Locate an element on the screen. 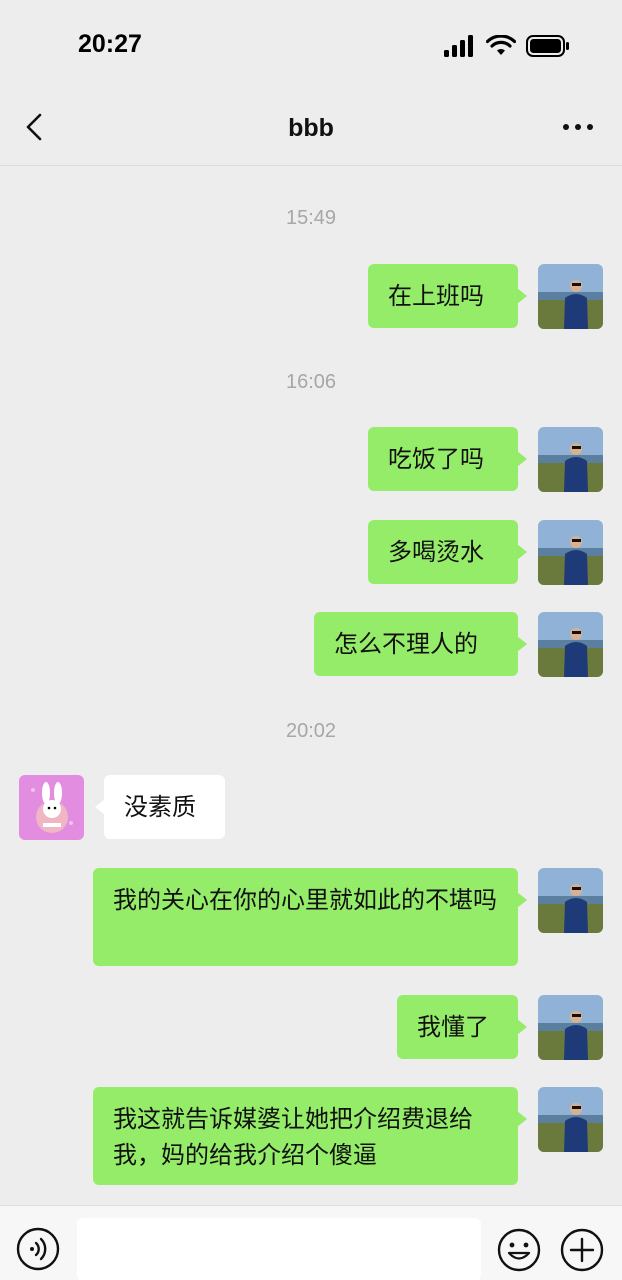 This screenshot has width=622, height=1280. more-dots-icon is located at coordinates (578, 127).